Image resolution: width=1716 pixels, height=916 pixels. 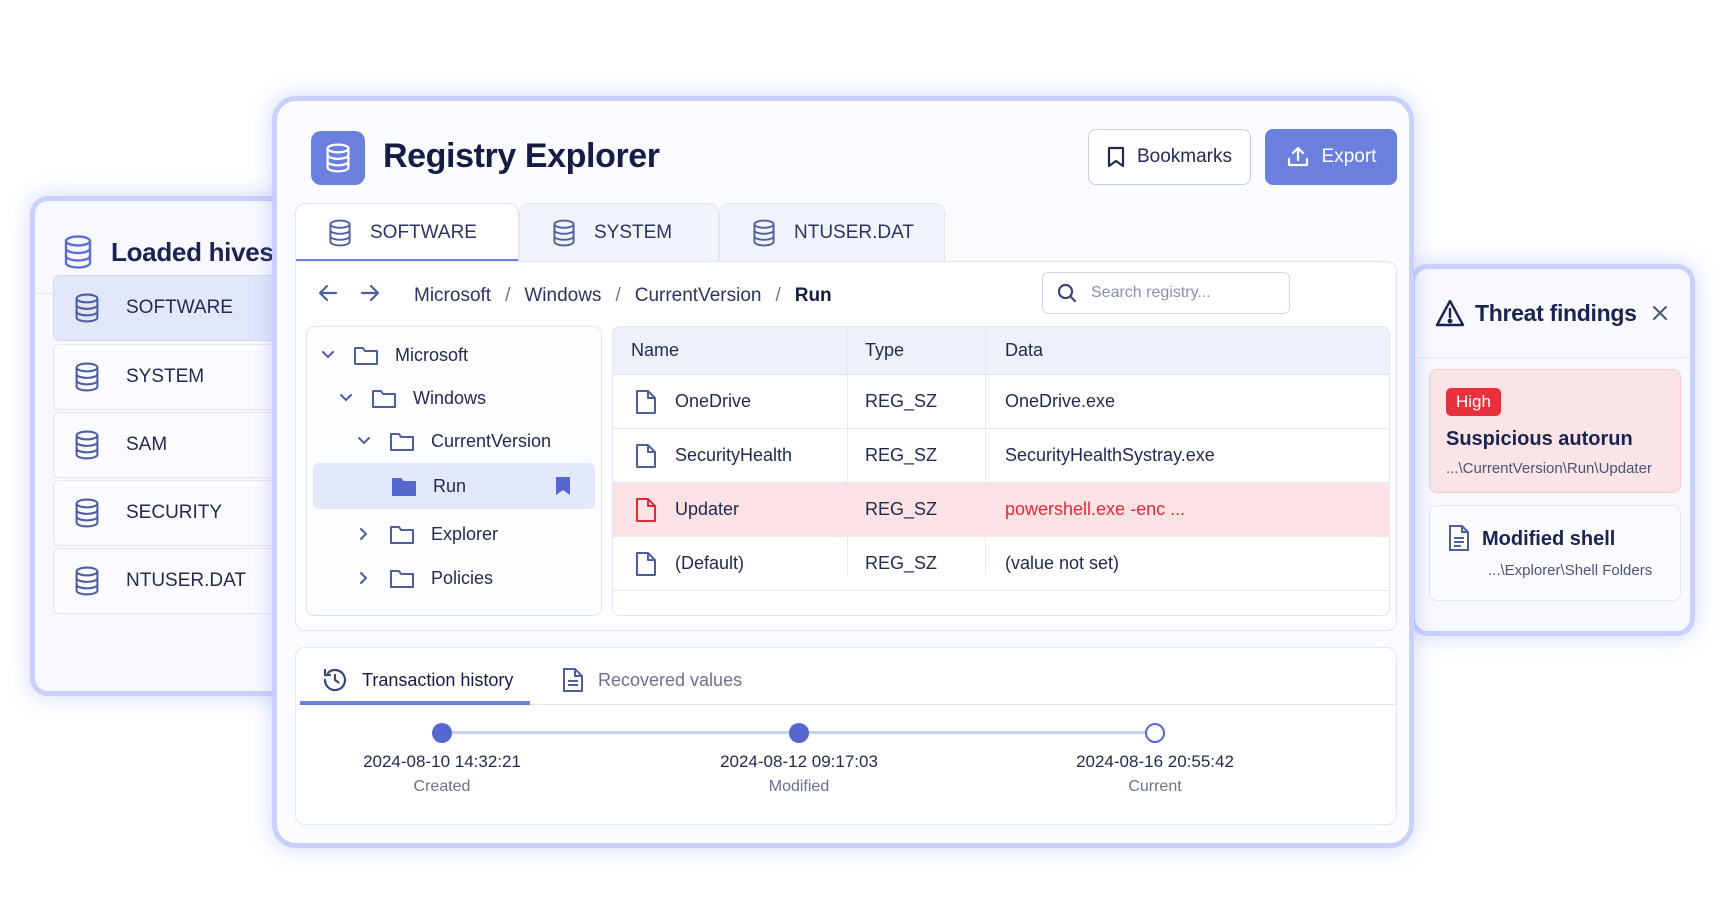 I want to click on history-icon, so click(x=335, y=680).